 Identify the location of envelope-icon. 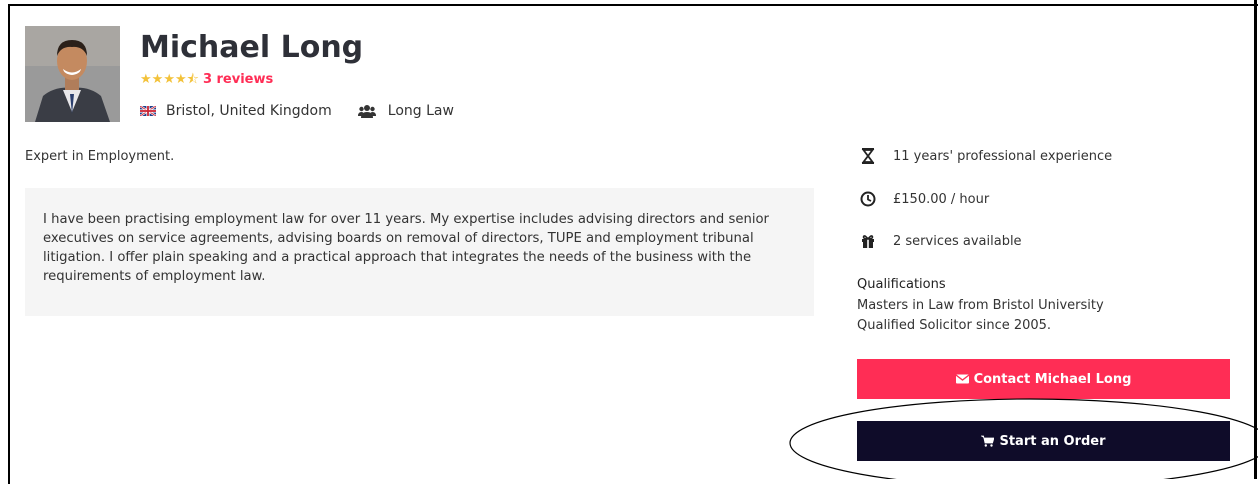
(962, 379).